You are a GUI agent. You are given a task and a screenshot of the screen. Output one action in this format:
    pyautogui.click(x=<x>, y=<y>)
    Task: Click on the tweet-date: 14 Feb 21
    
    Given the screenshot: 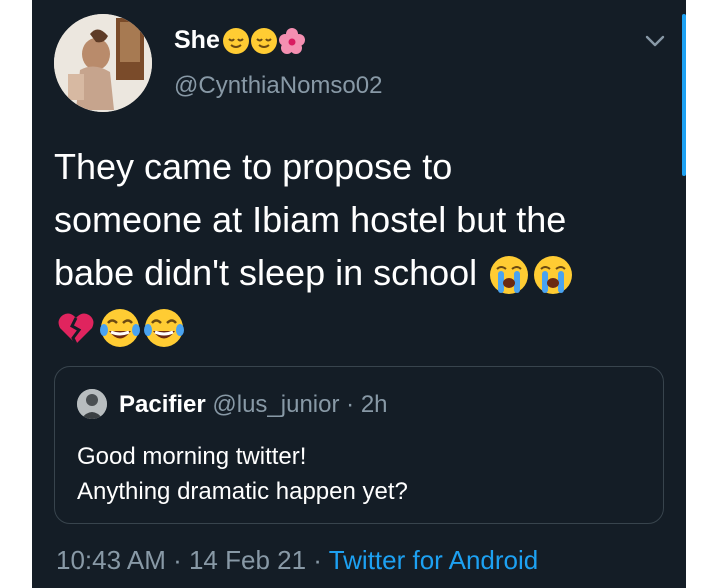 What is the action you would take?
    pyautogui.click(x=247, y=560)
    